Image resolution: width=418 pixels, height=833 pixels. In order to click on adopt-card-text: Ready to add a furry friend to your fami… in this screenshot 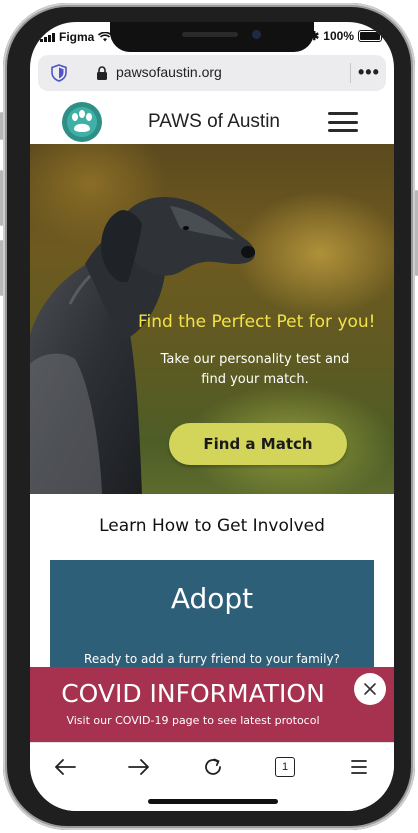, I will do `click(212, 659)`.